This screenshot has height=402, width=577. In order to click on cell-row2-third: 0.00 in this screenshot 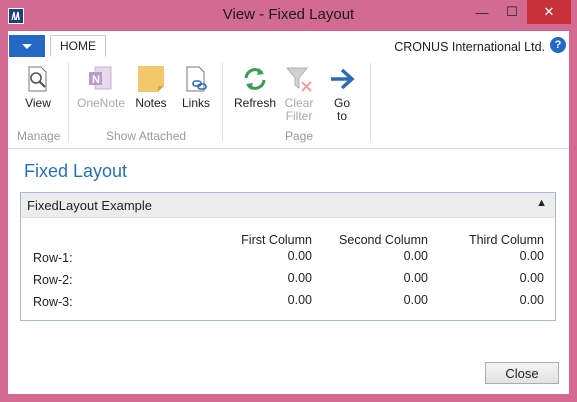, I will do `click(531, 278)`.